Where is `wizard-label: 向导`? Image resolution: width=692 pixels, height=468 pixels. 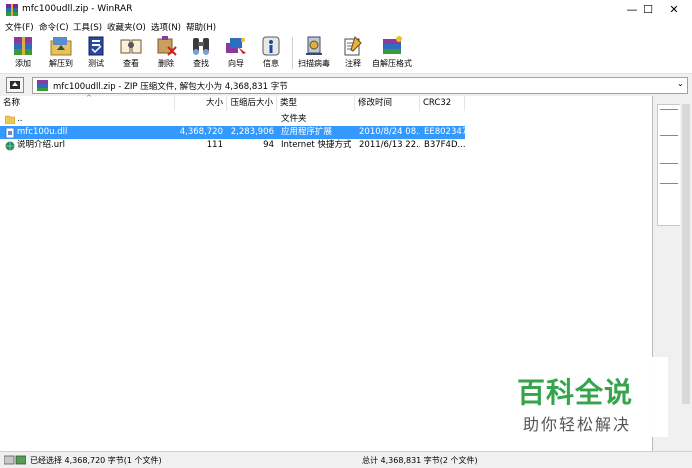
wizard-label: 向导 is located at coordinates (236, 63).